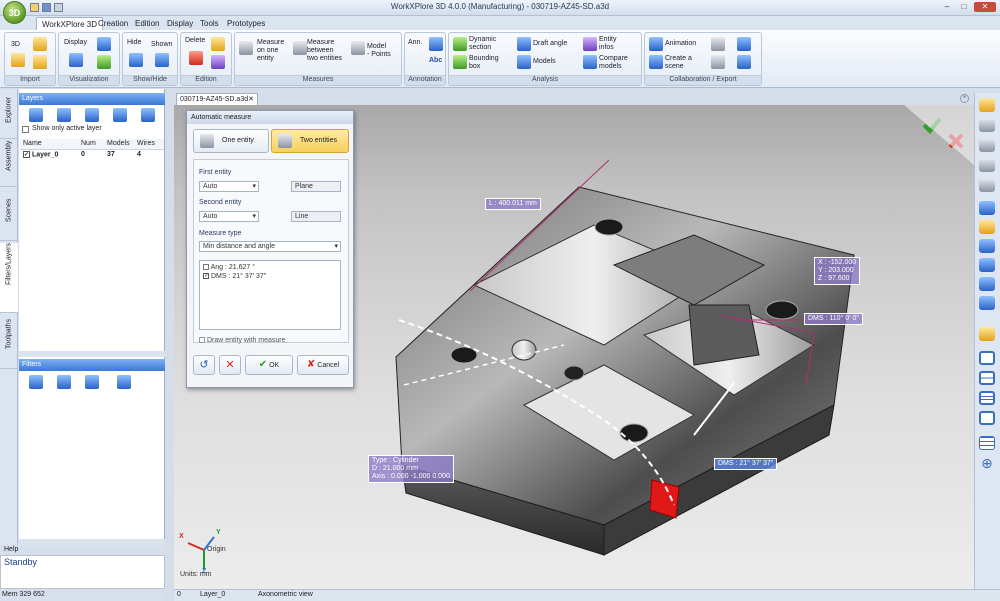 This screenshot has width=1000, height=601. I want to click on zoom-window-icon, so click(987, 145).